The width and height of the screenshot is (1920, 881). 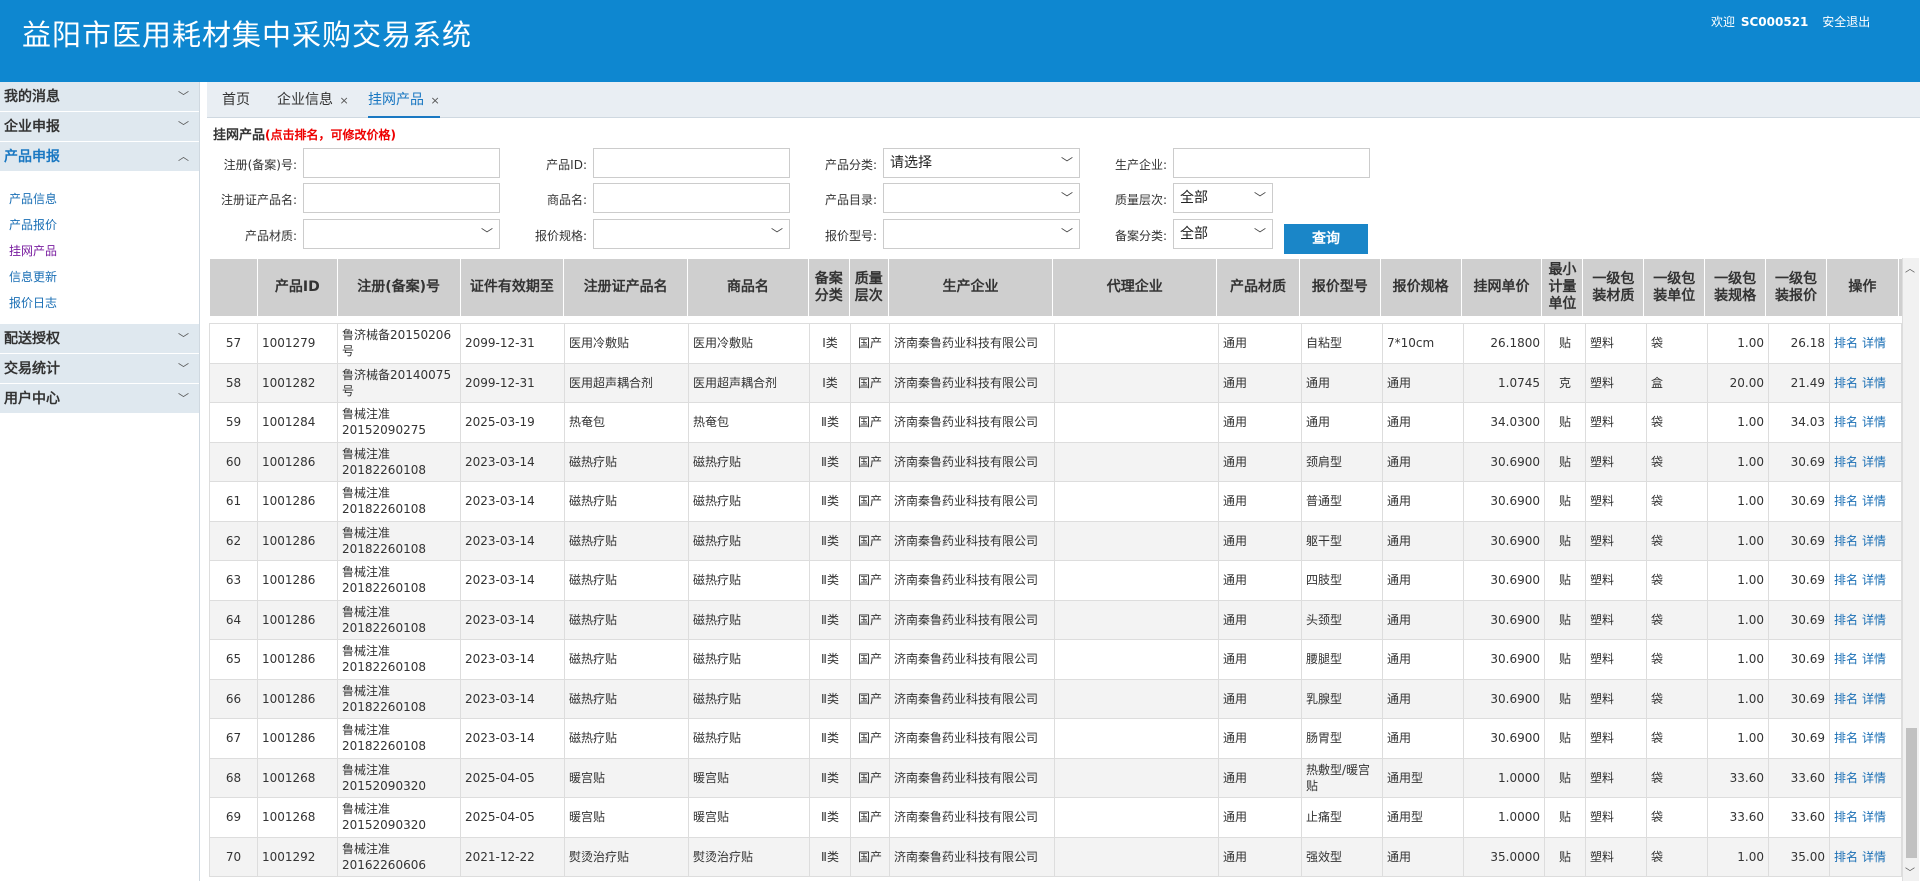 I want to click on column-header: 最小计量单位, so click(x=1562, y=287).